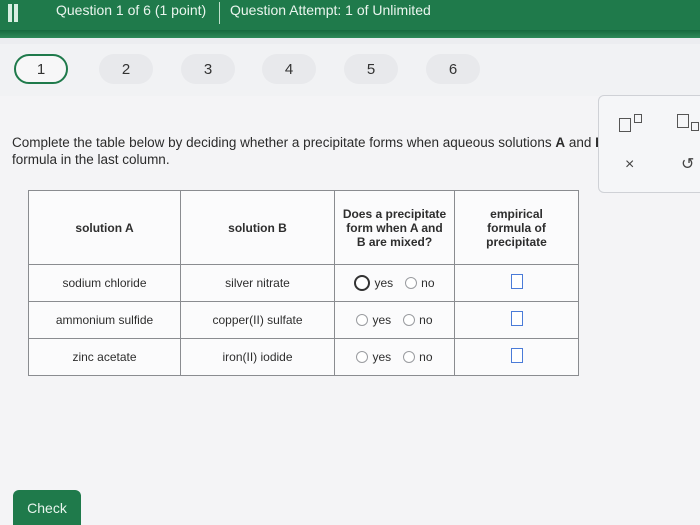 This screenshot has width=700, height=525. Describe the element at coordinates (580, 142) in the screenshot. I see `instructions-text: and` at that location.